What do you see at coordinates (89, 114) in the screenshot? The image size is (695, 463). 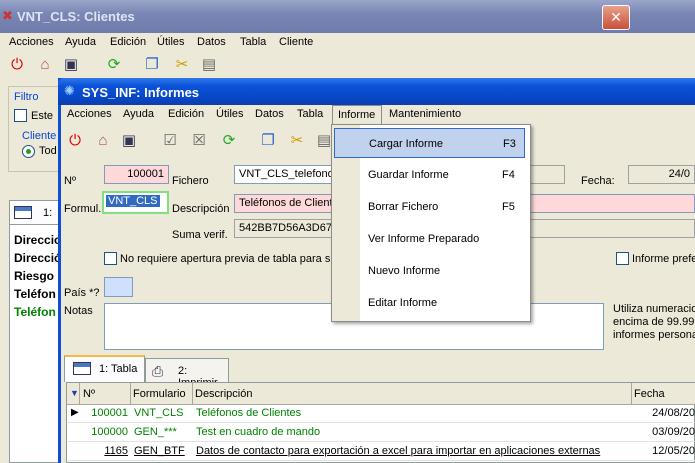 I see `menu-acciones: Acciones` at bounding box center [89, 114].